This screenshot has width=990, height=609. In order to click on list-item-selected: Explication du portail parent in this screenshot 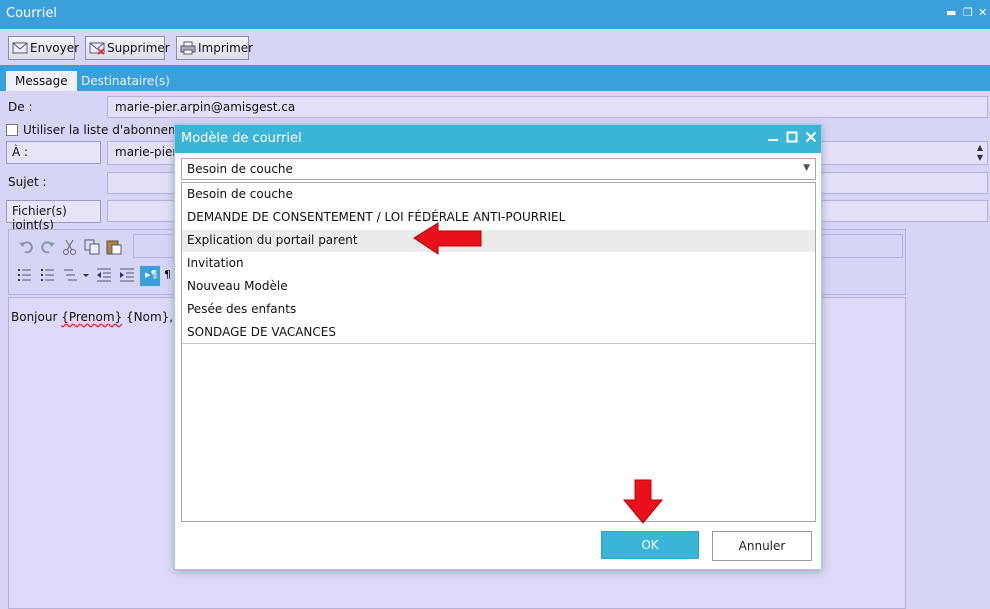, I will do `click(498, 241)`.